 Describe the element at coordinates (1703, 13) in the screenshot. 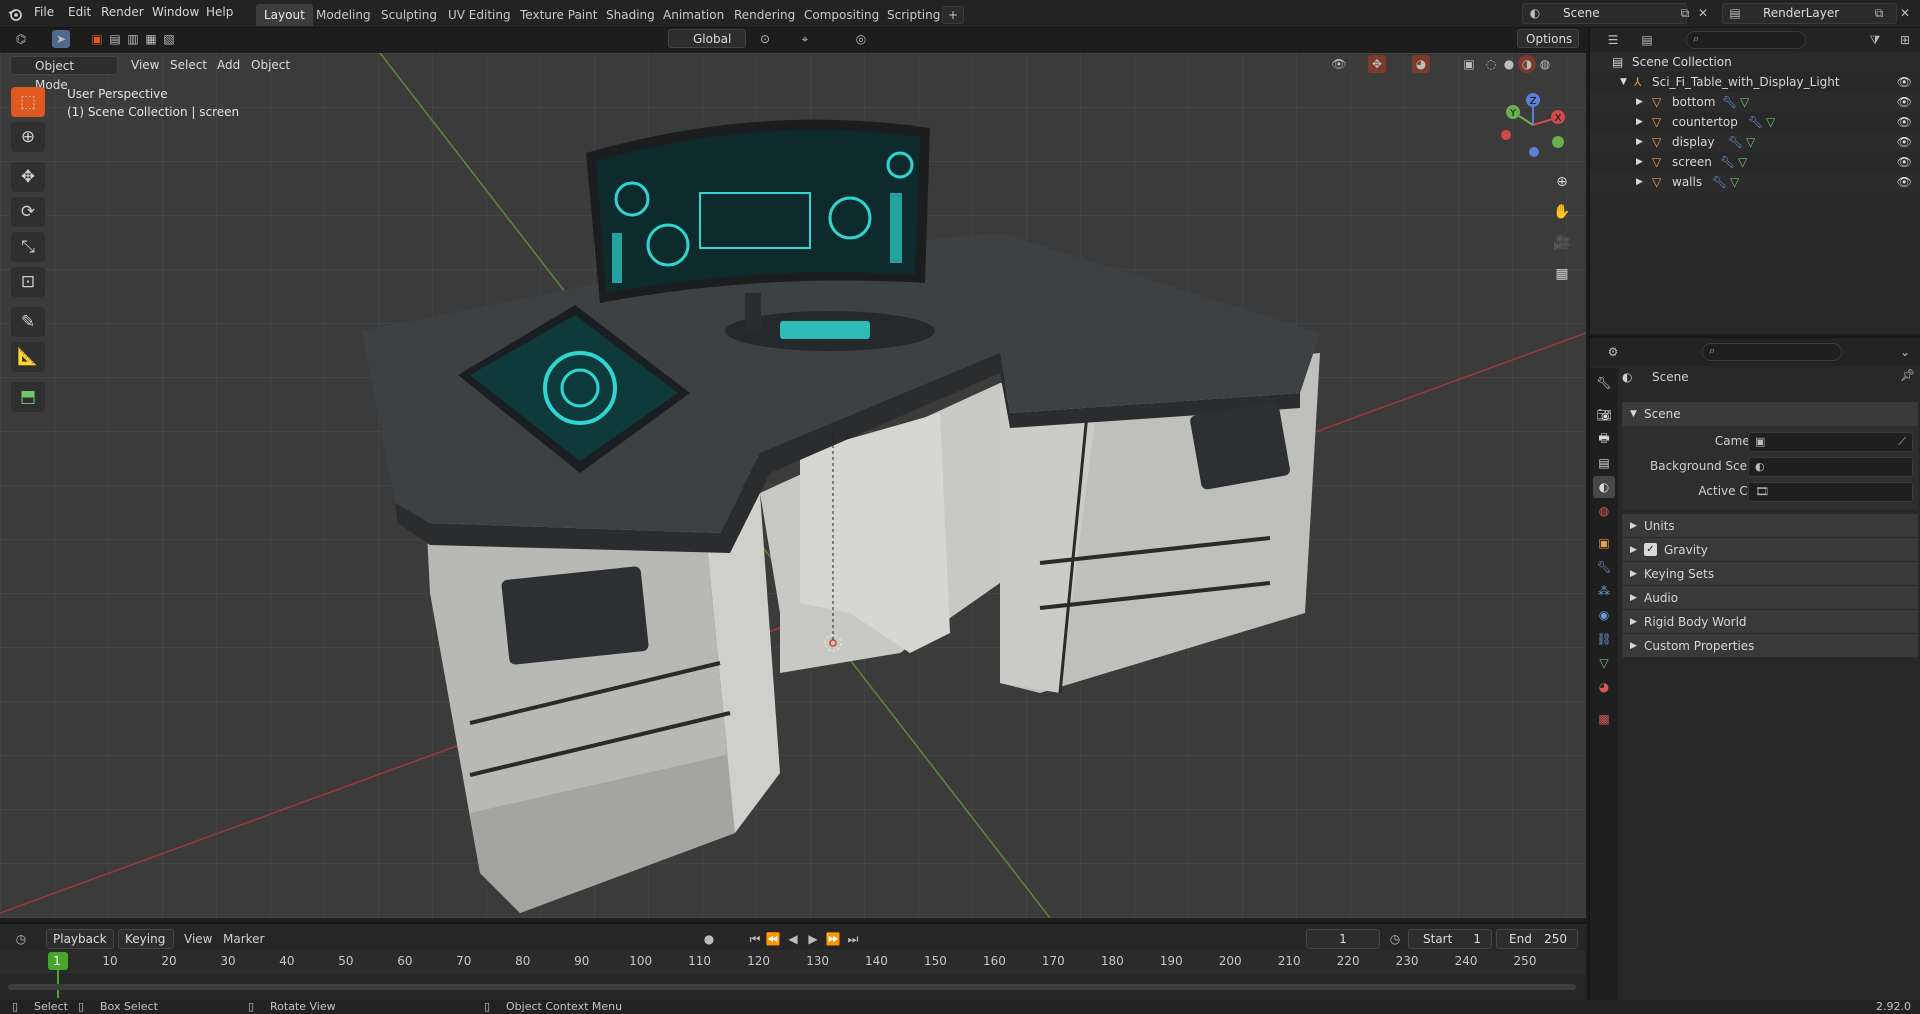

I see `delete-scene-icon: ✕` at that location.